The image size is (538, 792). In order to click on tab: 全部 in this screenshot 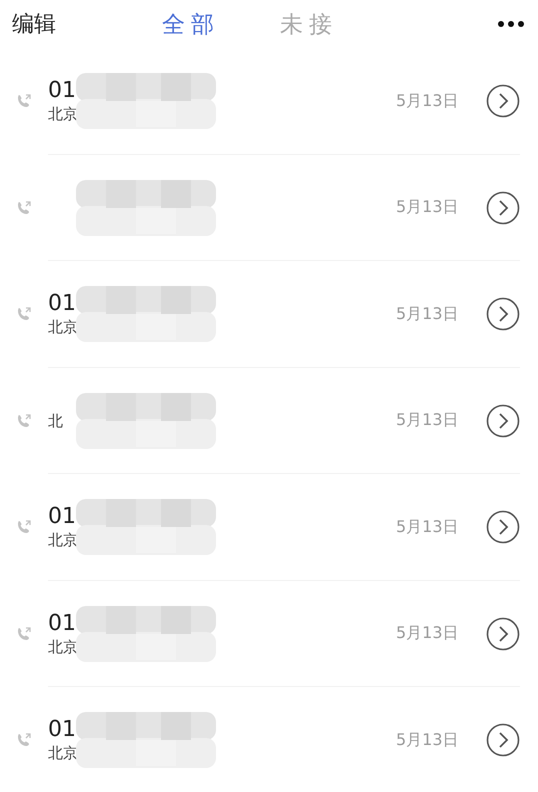, I will do `click(191, 24)`.